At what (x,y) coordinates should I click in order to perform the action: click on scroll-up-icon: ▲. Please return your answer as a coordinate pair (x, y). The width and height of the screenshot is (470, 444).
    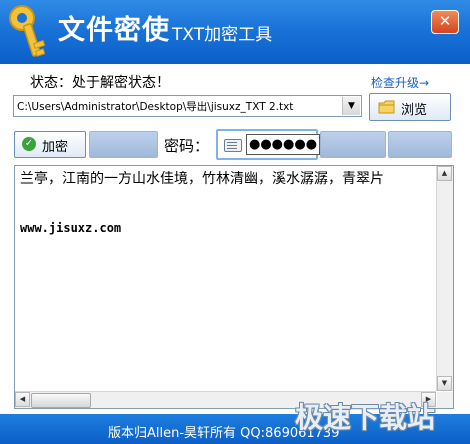
    Looking at the image, I should click on (444, 173).